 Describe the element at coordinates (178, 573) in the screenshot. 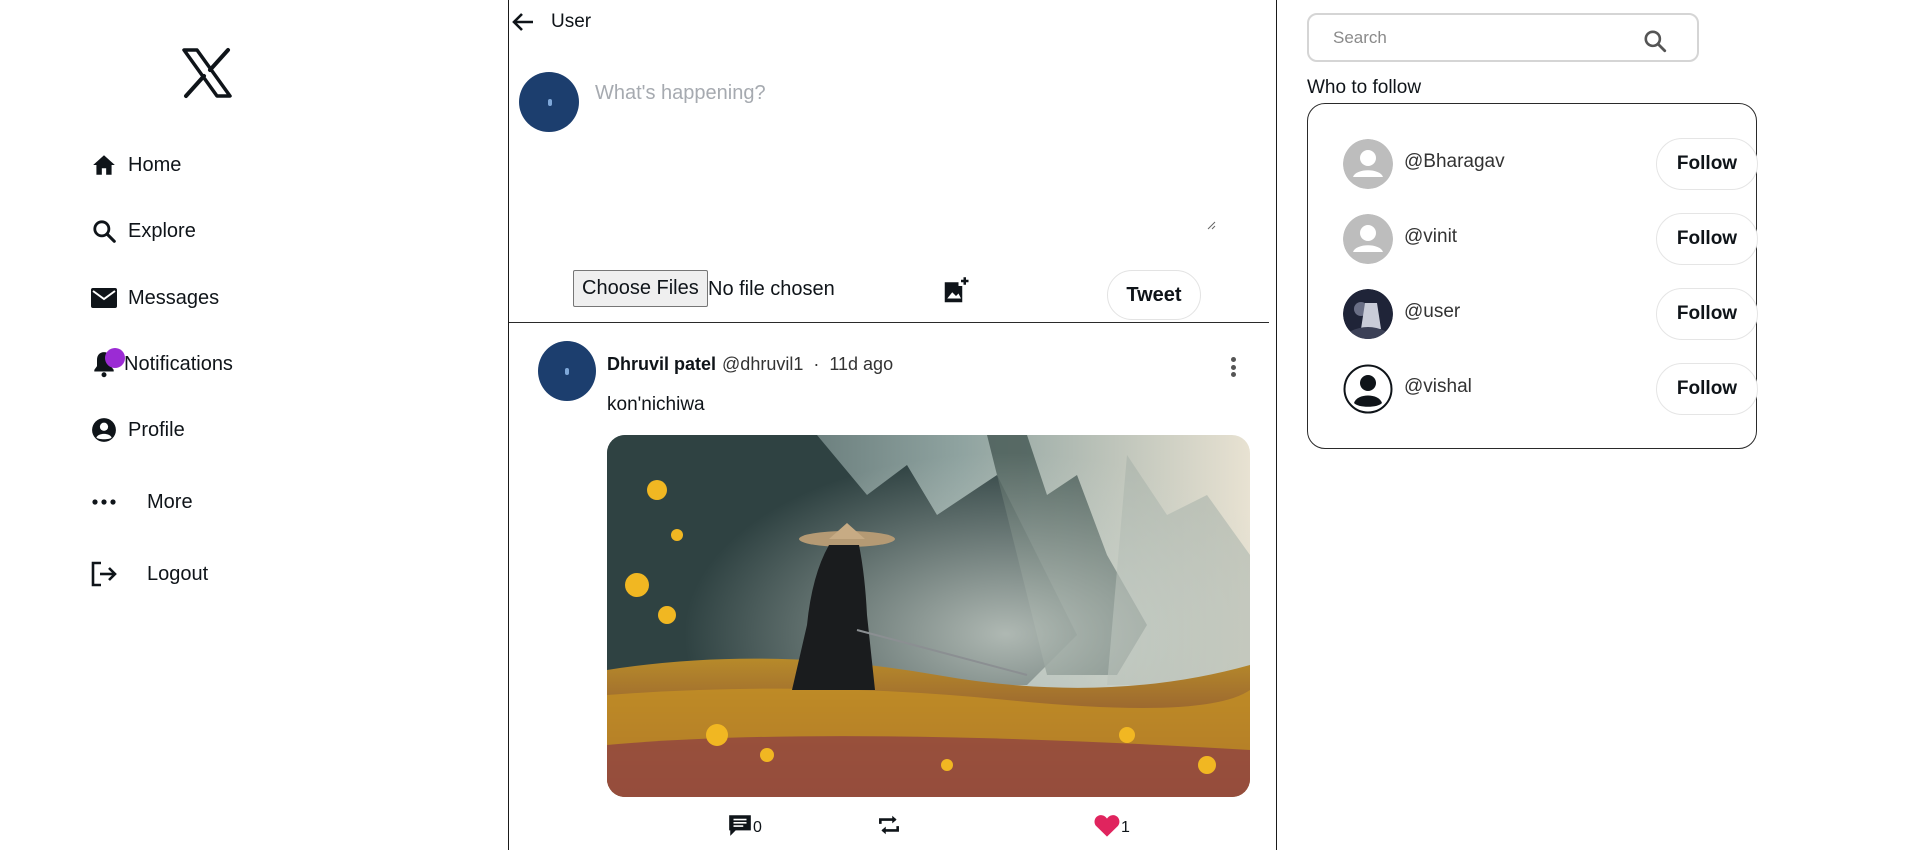

I see `nav-logout-label: Logout` at that location.